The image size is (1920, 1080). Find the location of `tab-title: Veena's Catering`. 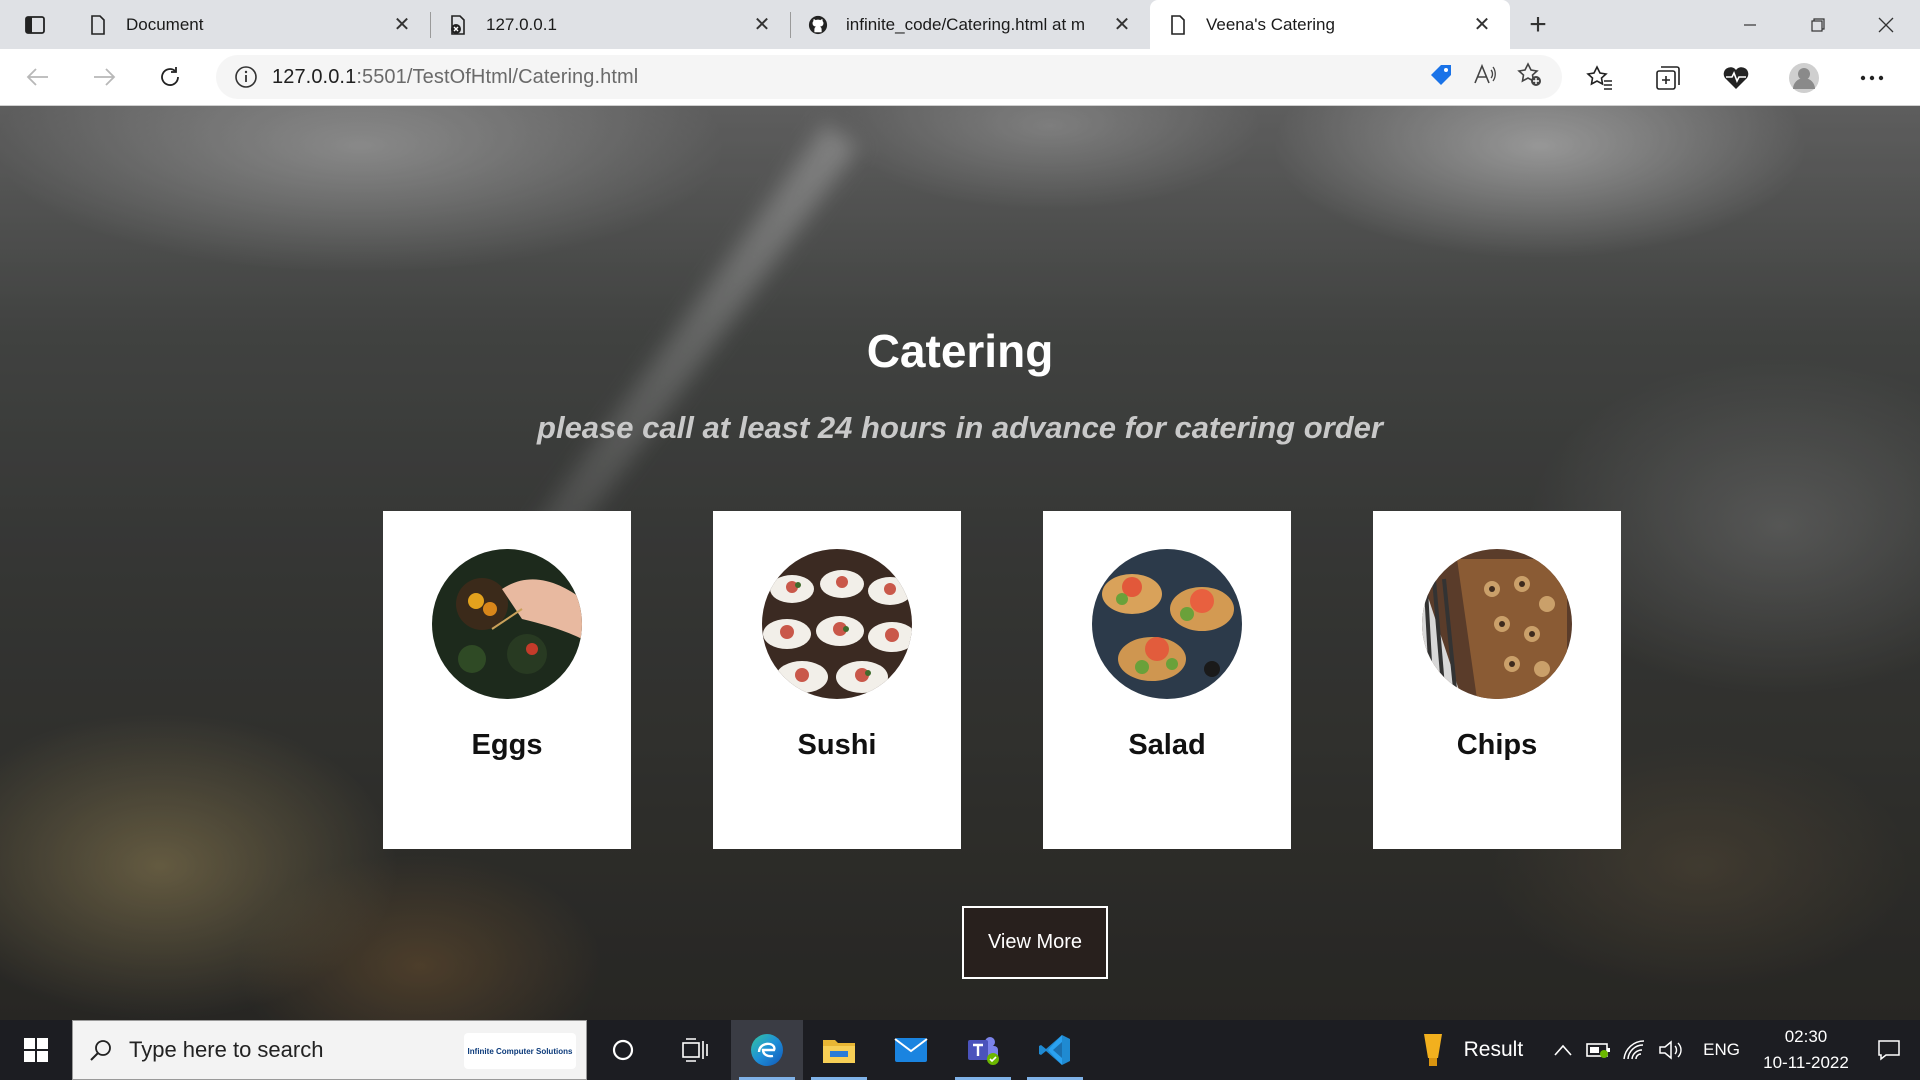

tab-title: Veena's Catering is located at coordinates (1270, 24).